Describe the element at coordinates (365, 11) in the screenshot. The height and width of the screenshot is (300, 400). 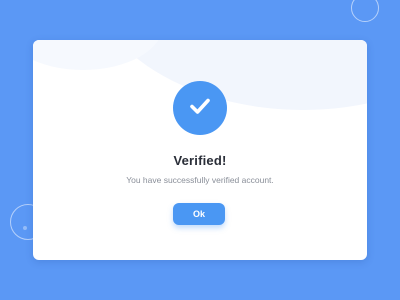
I see `decorative-circle-top` at that location.